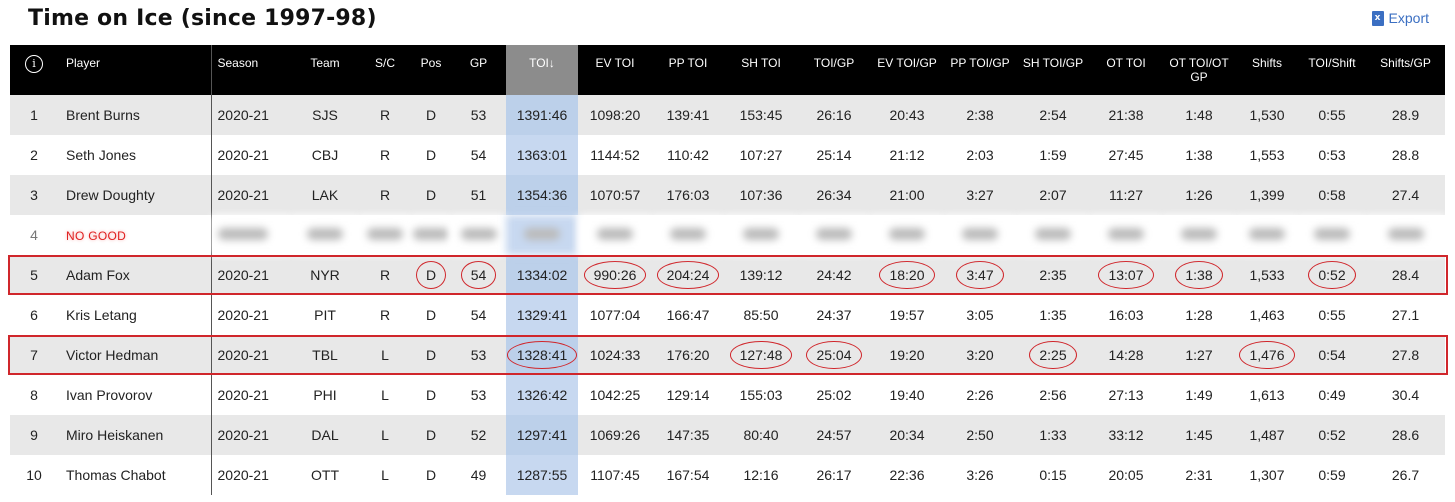 The height and width of the screenshot is (502, 1455). What do you see at coordinates (542, 395) in the screenshot?
I see `cell-toi: 1326:42` at bounding box center [542, 395].